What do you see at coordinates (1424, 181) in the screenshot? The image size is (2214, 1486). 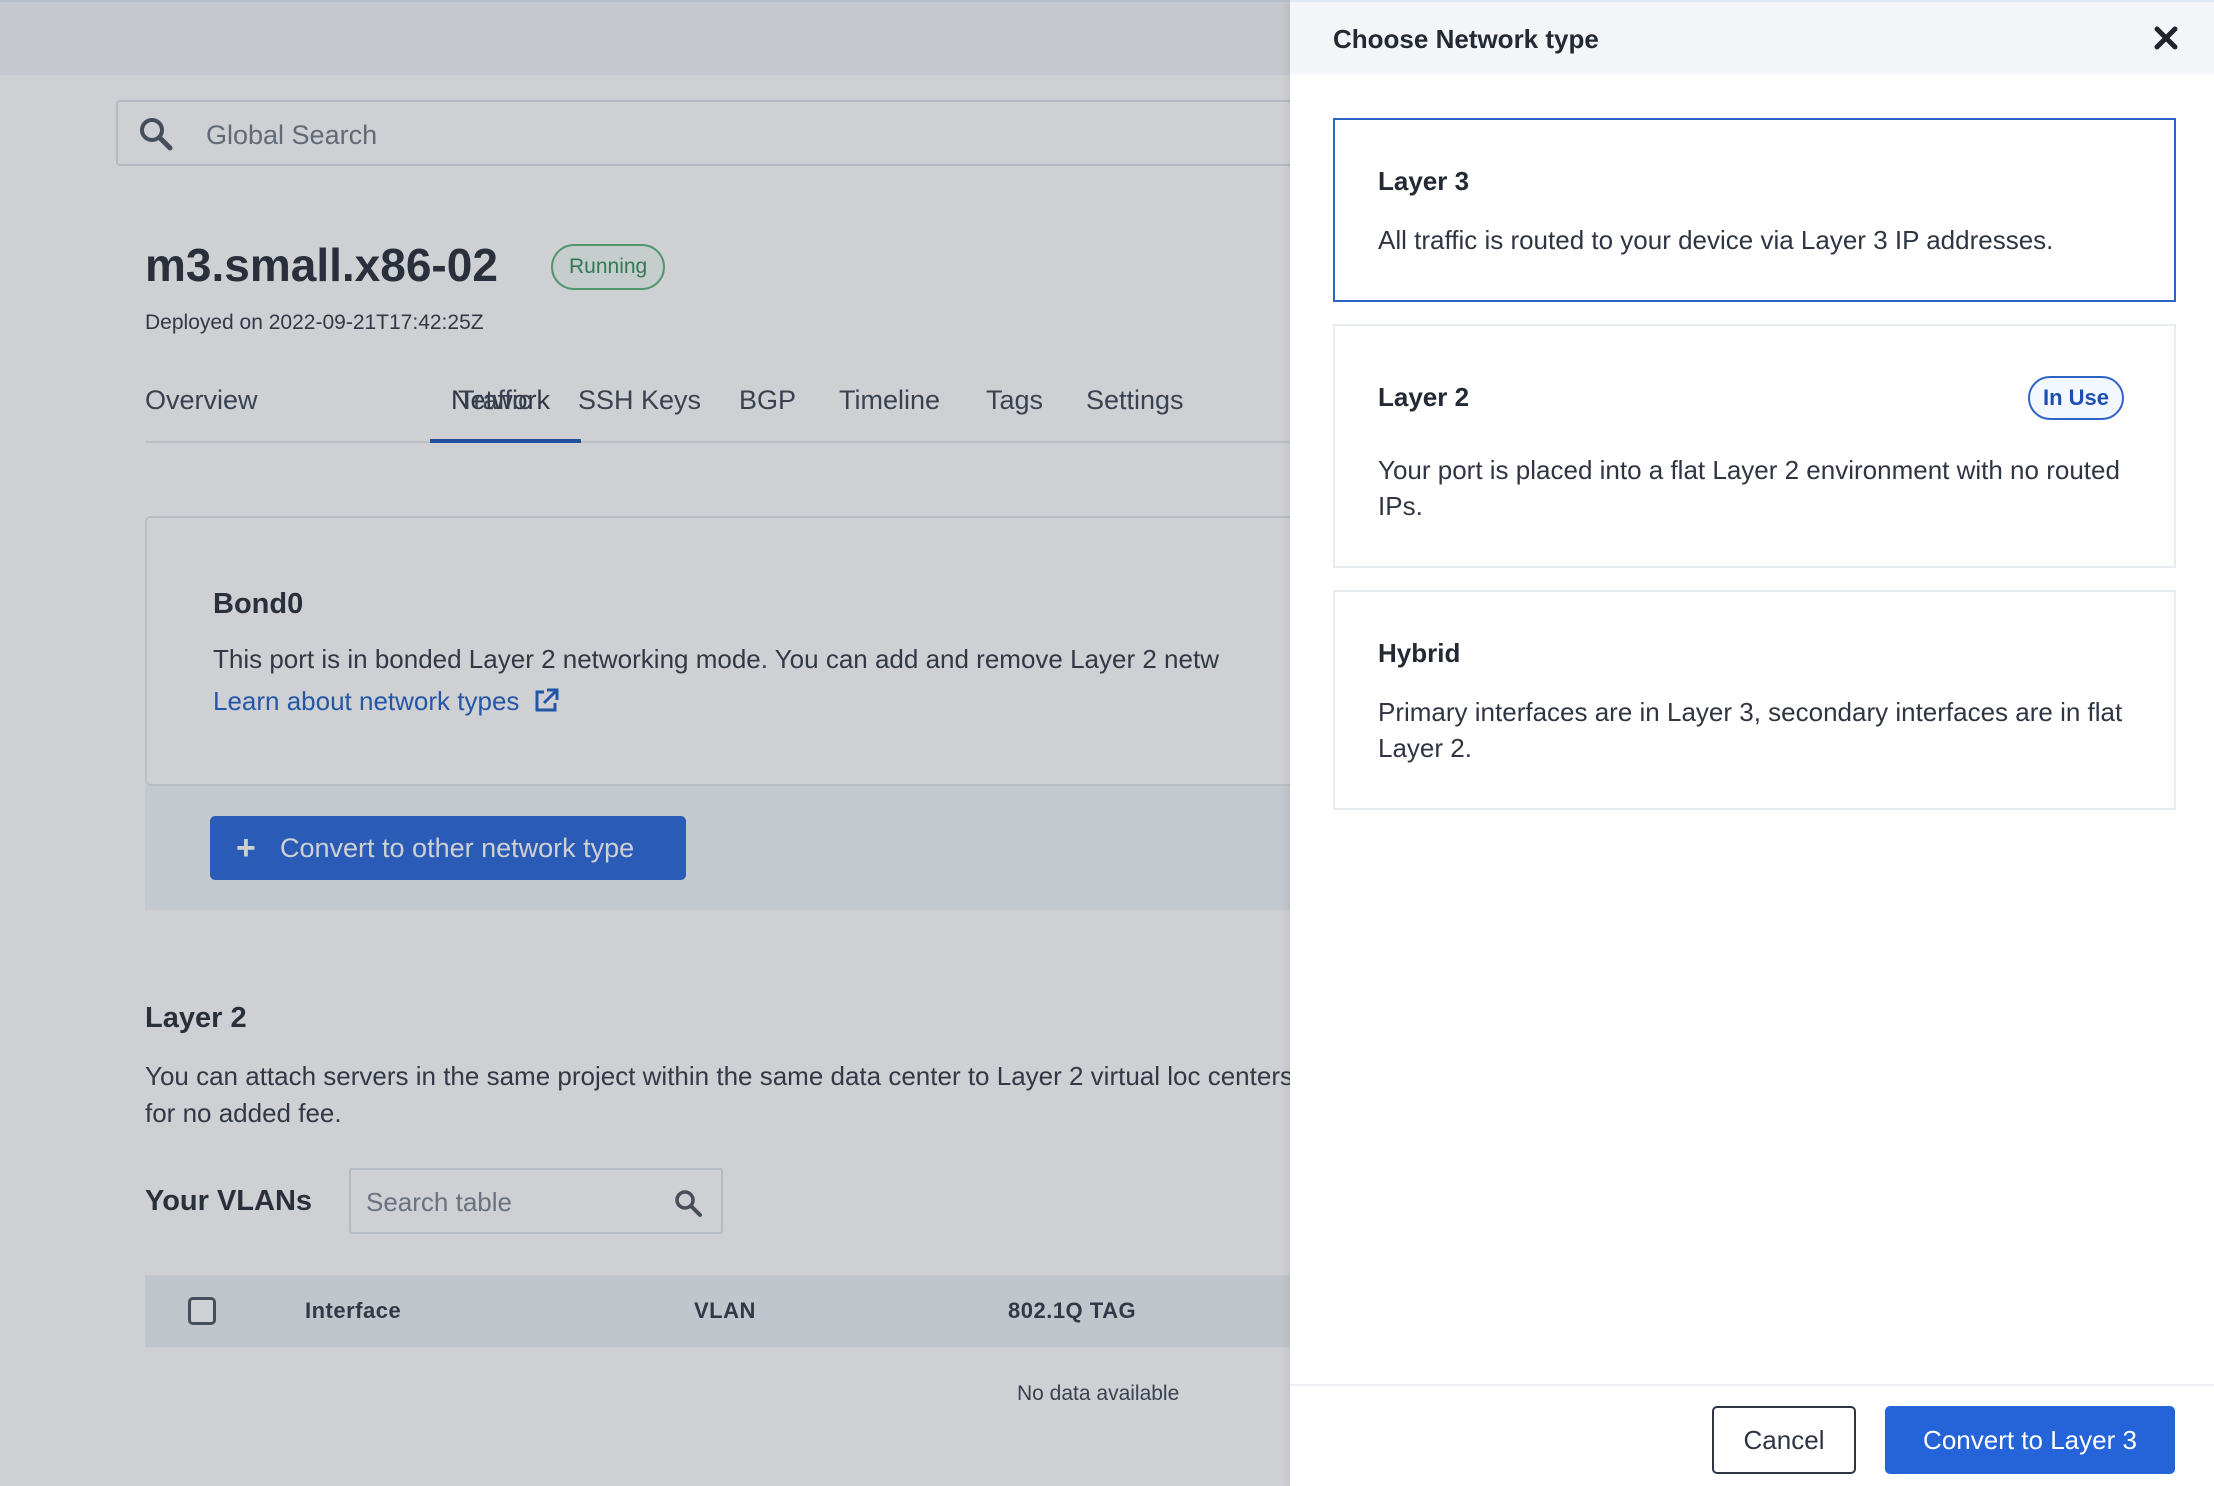 I see `option-title: Layer 3` at bounding box center [1424, 181].